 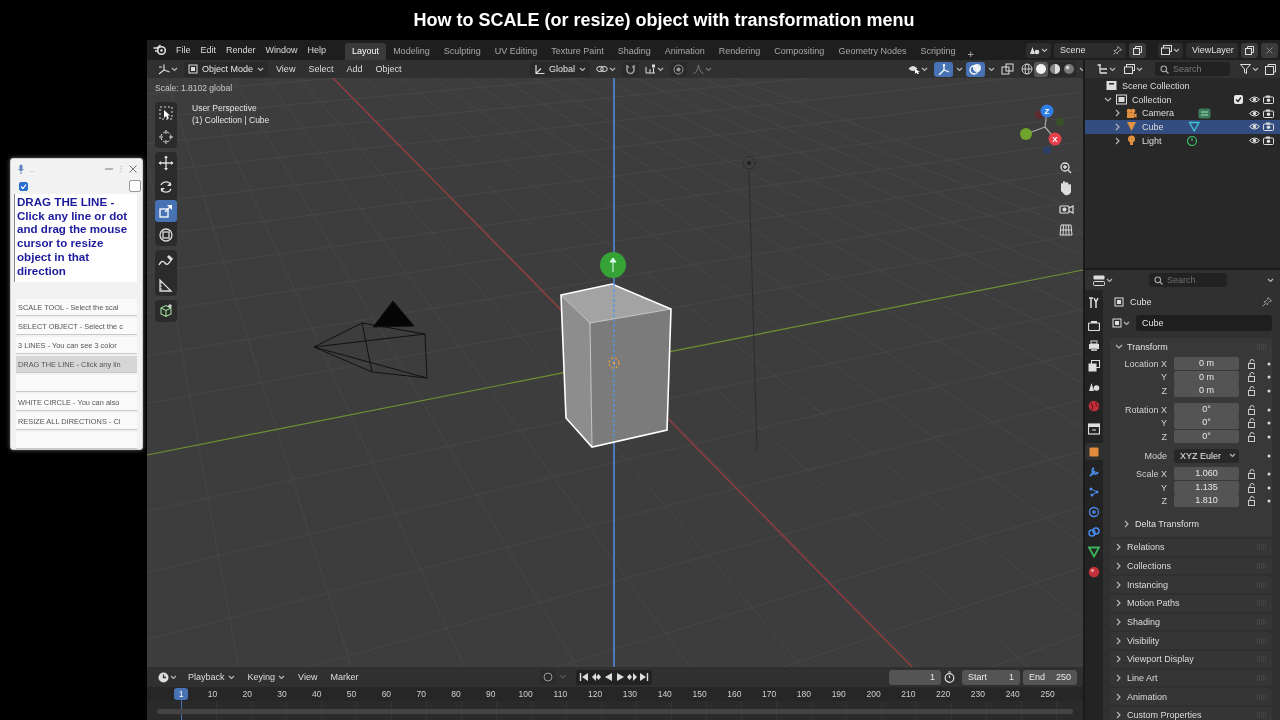 What do you see at coordinates (411, 51) in the screenshot?
I see `workspace-tab: Modeling` at bounding box center [411, 51].